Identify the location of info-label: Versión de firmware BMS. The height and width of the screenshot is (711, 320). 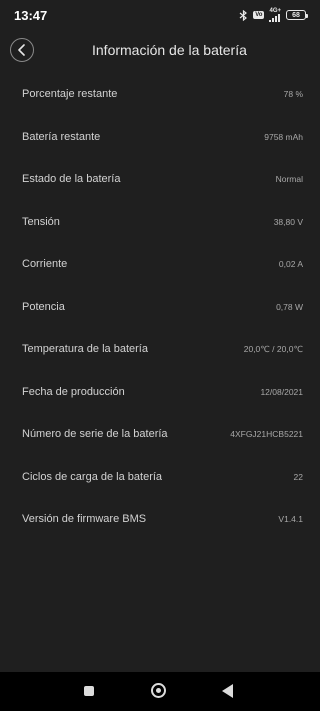
(84, 519).